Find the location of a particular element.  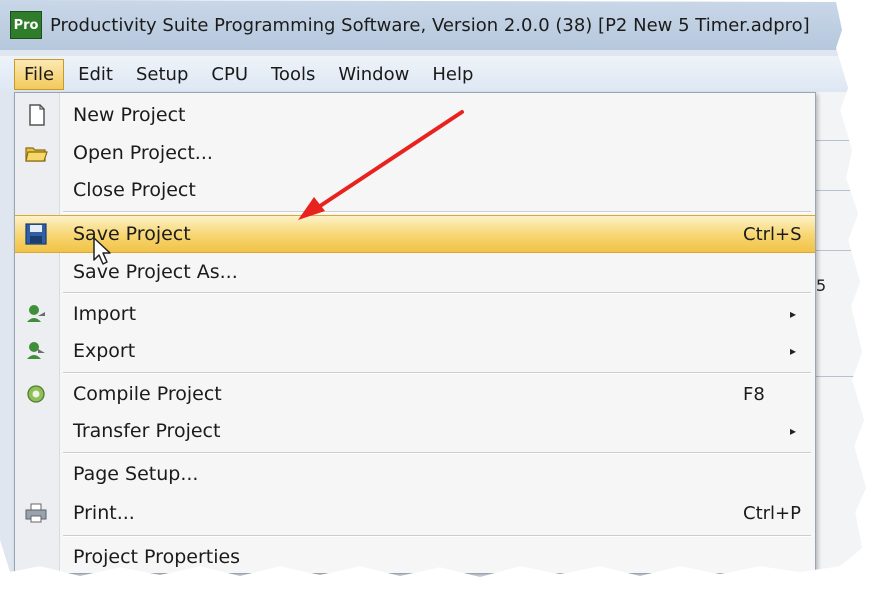

background-text-fragment: 5 is located at coordinates (821, 285).